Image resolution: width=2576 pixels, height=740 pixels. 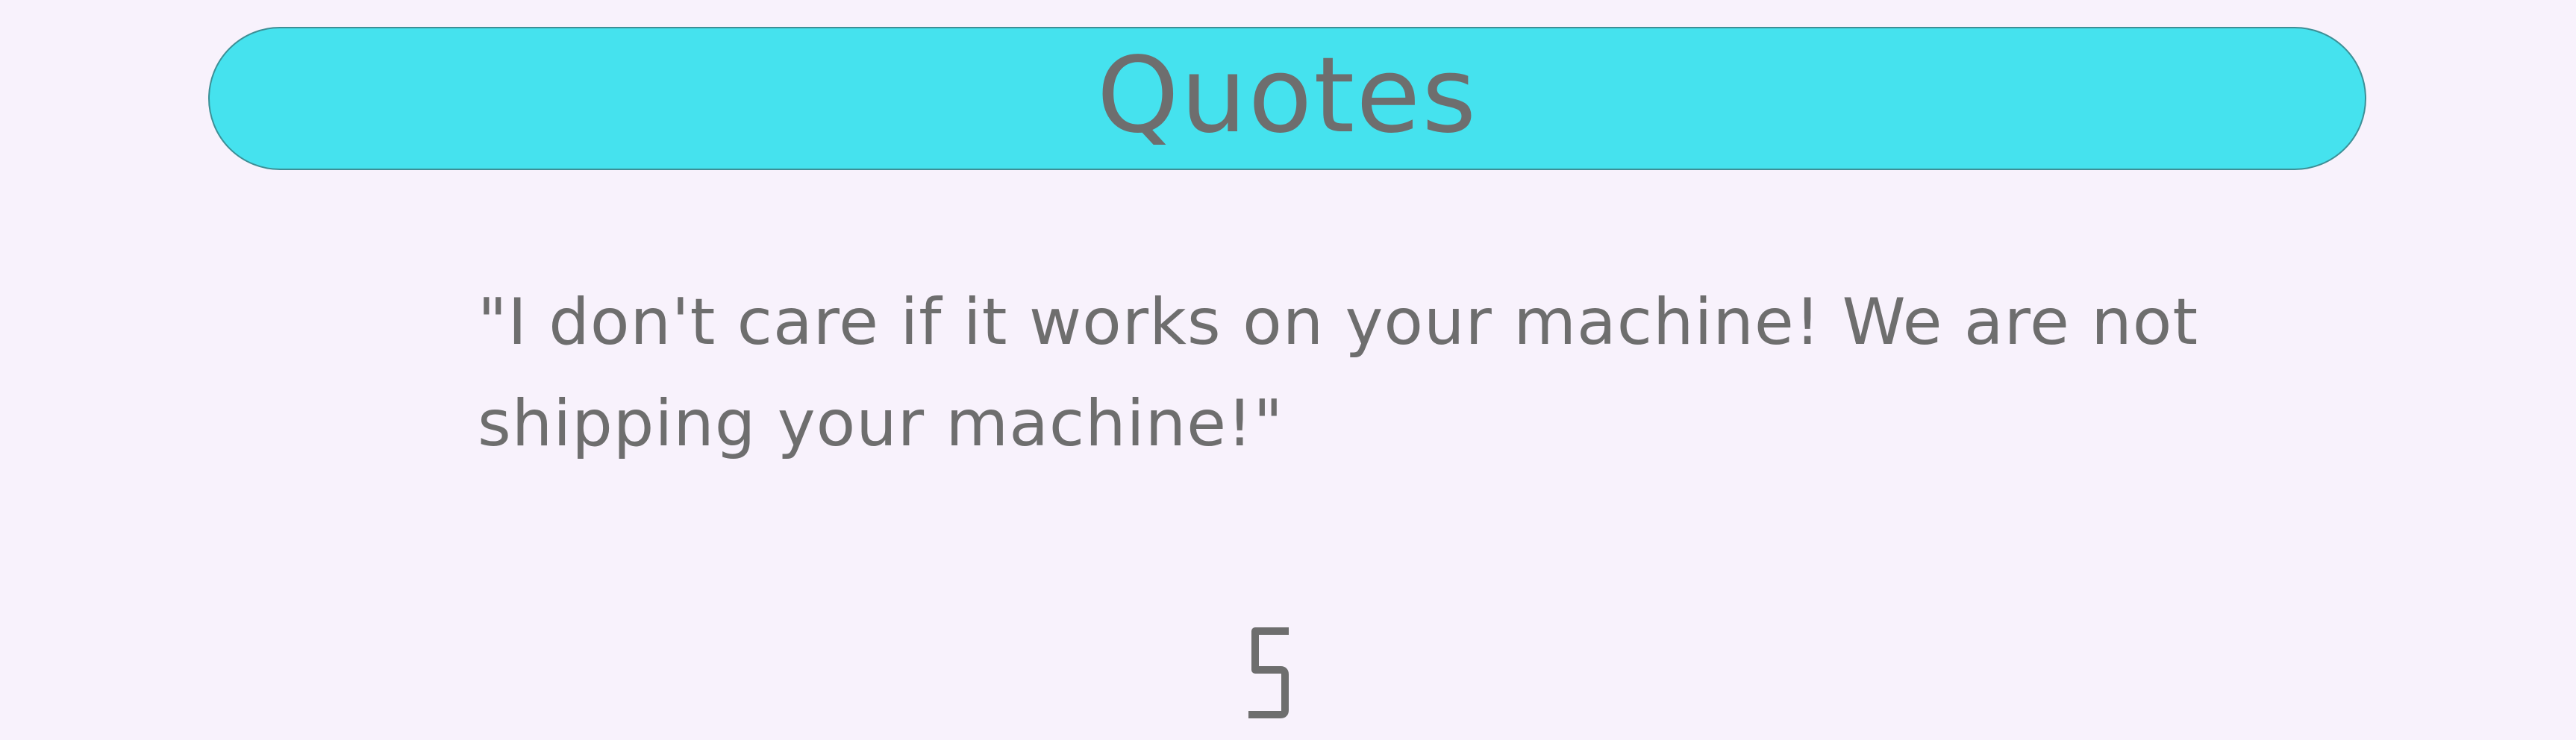 I want to click on page-title: Quotes, so click(x=1287, y=96).